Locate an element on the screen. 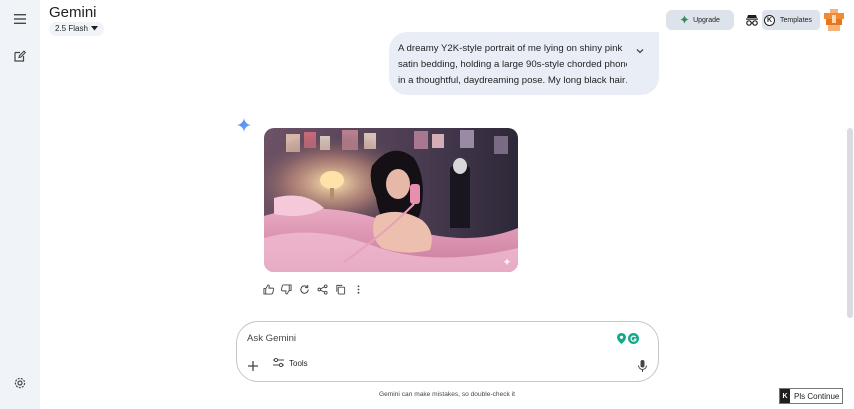  upgrade-button: Upgrade is located at coordinates (700, 20).